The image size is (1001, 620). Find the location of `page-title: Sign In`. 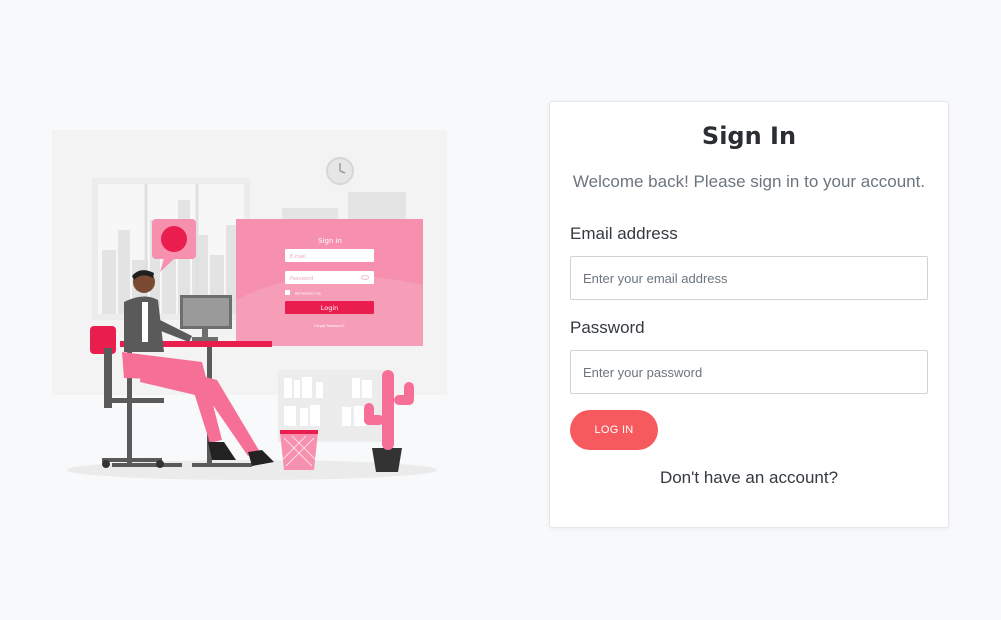

page-title: Sign In is located at coordinates (749, 136).